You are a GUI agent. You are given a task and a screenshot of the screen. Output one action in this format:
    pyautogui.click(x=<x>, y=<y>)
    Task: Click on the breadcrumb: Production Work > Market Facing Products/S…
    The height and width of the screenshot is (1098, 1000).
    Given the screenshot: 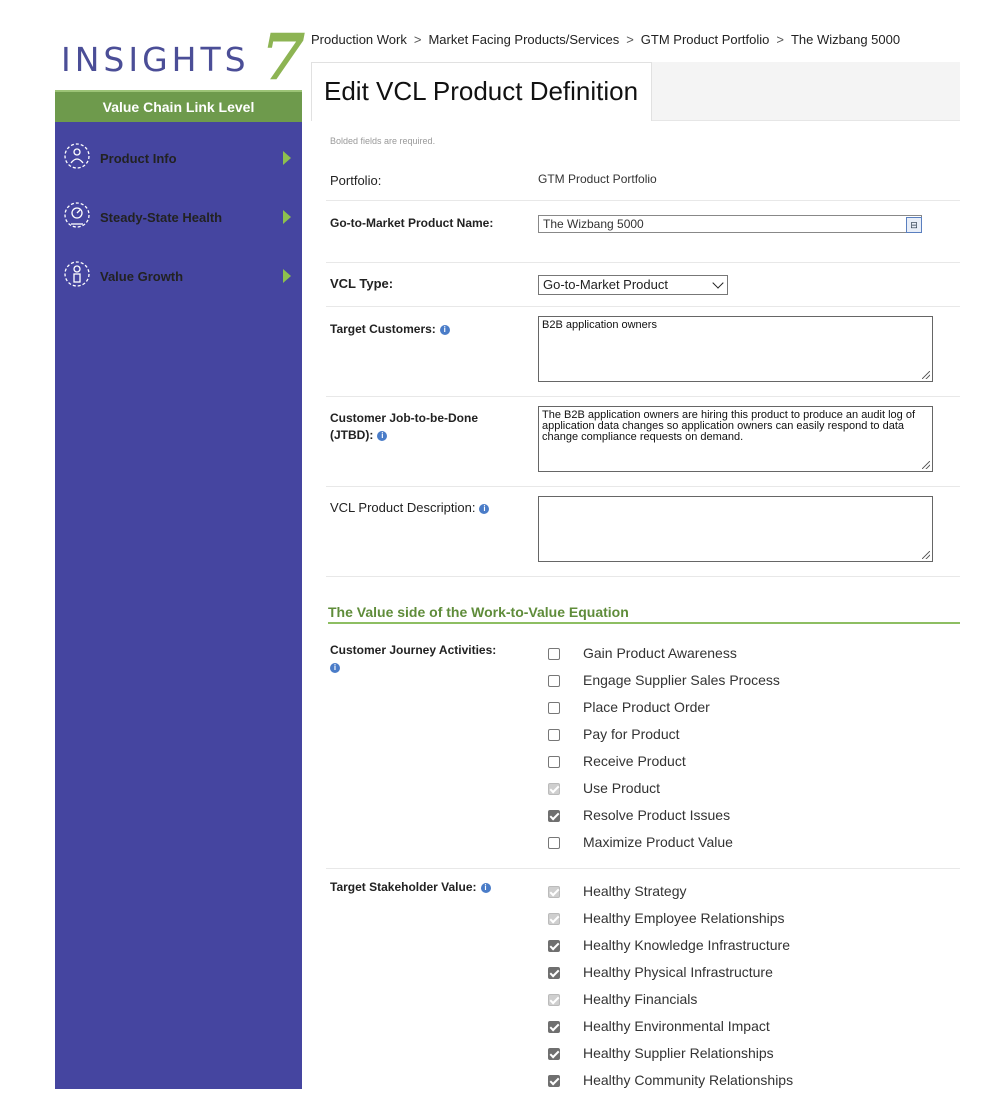 What is the action you would take?
    pyautogui.click(x=635, y=39)
    